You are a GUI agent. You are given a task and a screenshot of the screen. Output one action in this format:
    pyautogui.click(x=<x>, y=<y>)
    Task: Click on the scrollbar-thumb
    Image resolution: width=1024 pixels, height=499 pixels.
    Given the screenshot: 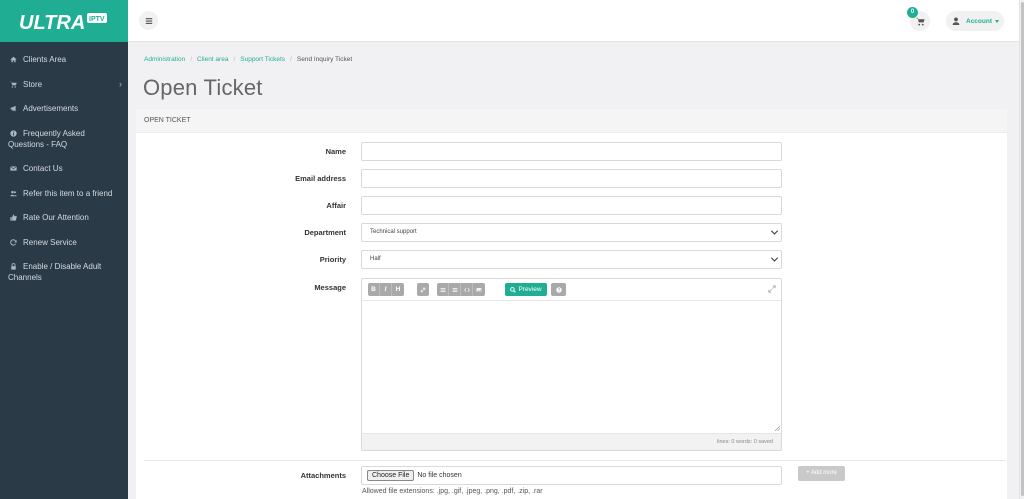 What is the action you would take?
    pyautogui.click(x=1022, y=249)
    